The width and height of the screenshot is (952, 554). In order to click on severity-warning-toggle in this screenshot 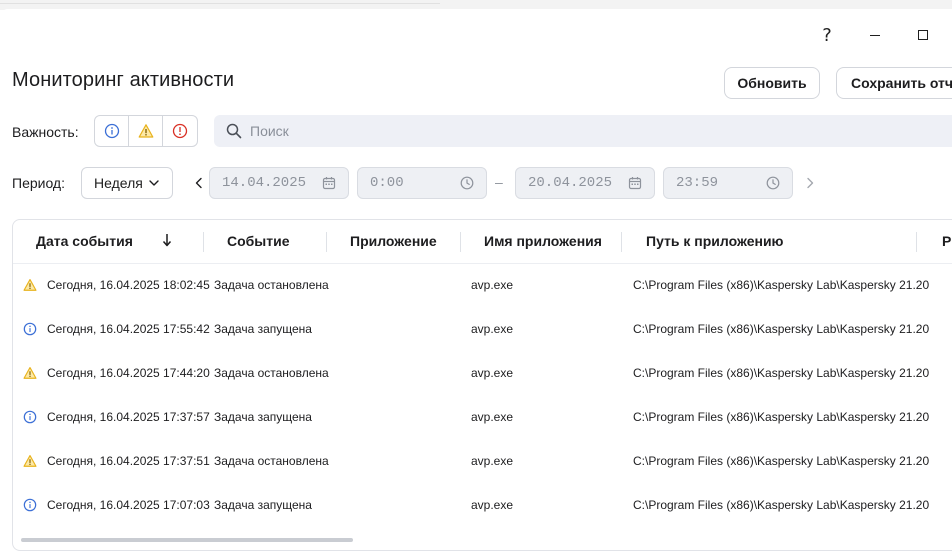, I will do `click(146, 131)`.